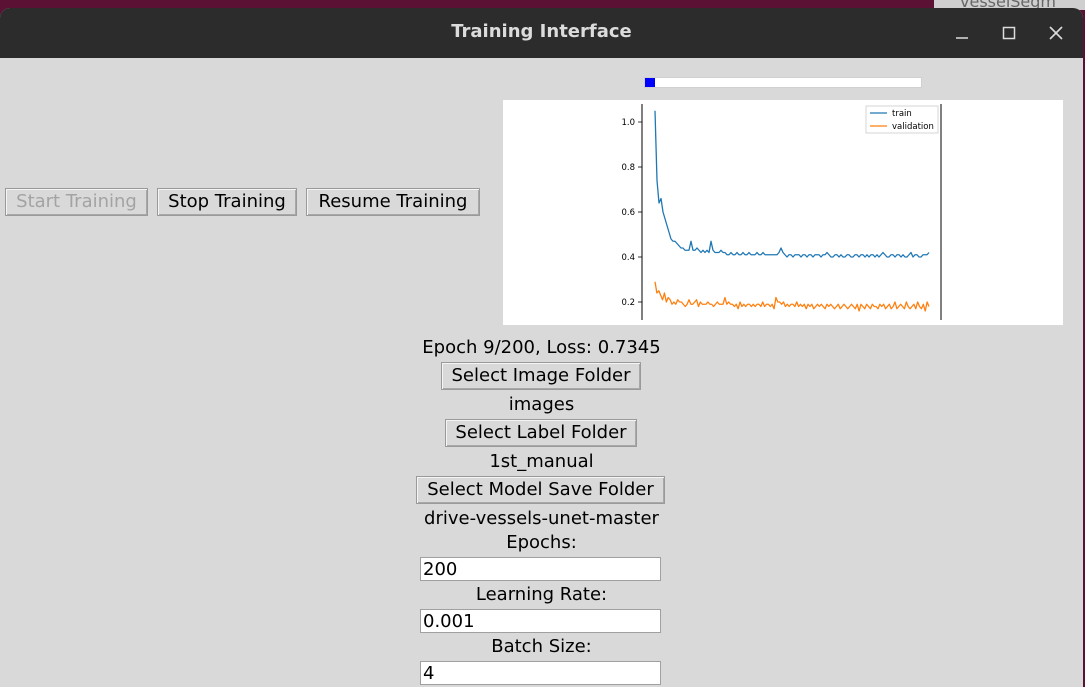  Describe the element at coordinates (902, 114) in the screenshot. I see `legend-train-label: train` at that location.